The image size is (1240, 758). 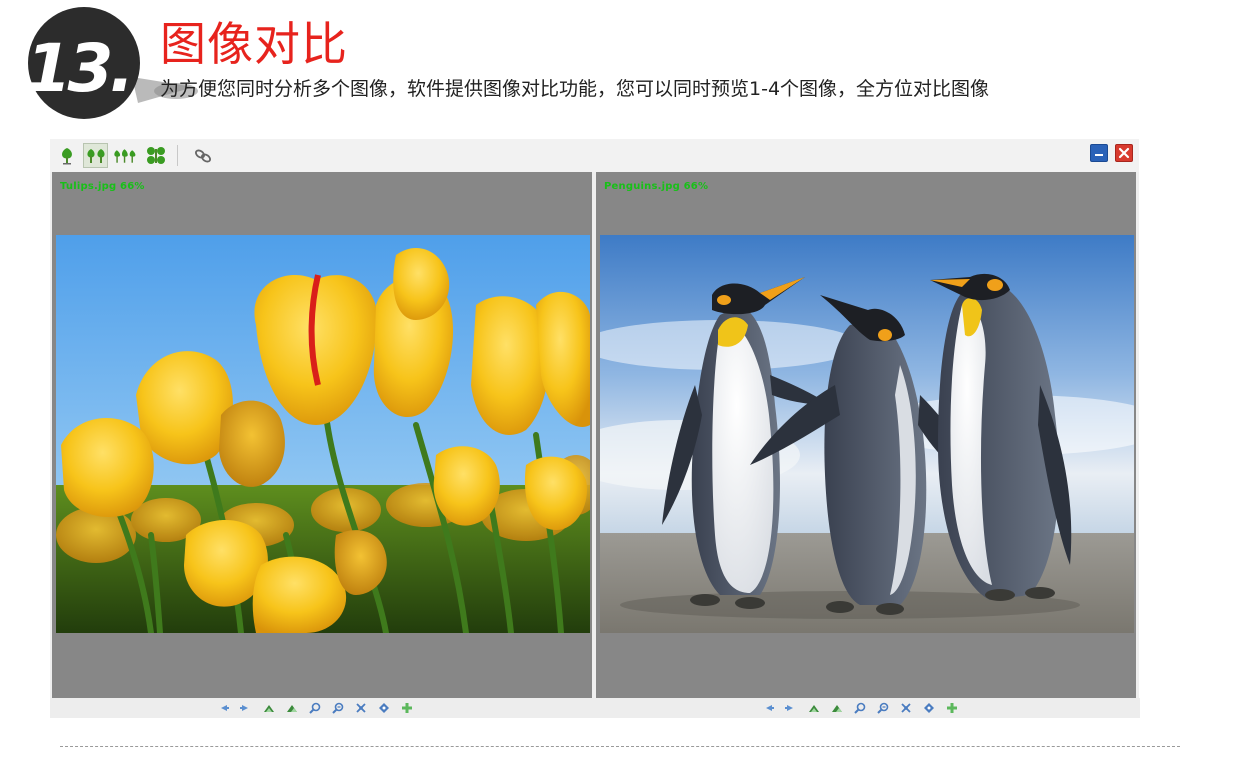 I want to click on step-number: 13., so click(x=78, y=68).